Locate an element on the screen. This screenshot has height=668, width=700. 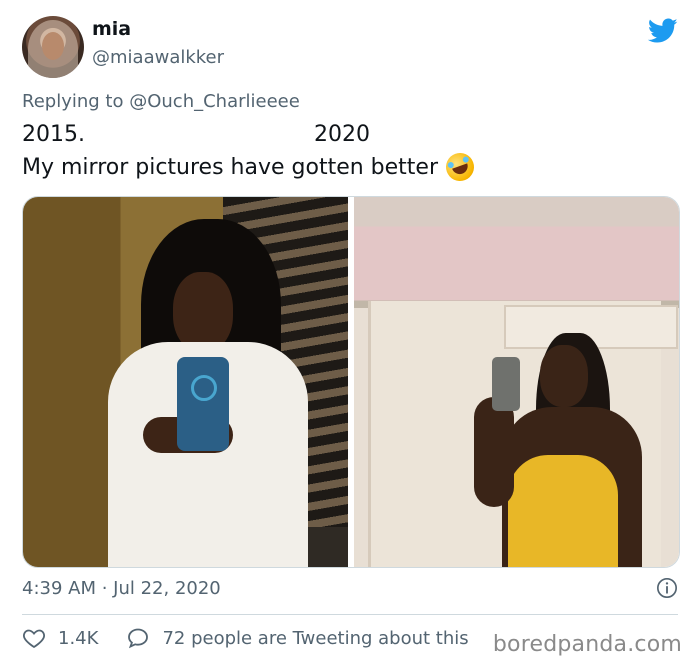
heart-icon is located at coordinates (34, 638).